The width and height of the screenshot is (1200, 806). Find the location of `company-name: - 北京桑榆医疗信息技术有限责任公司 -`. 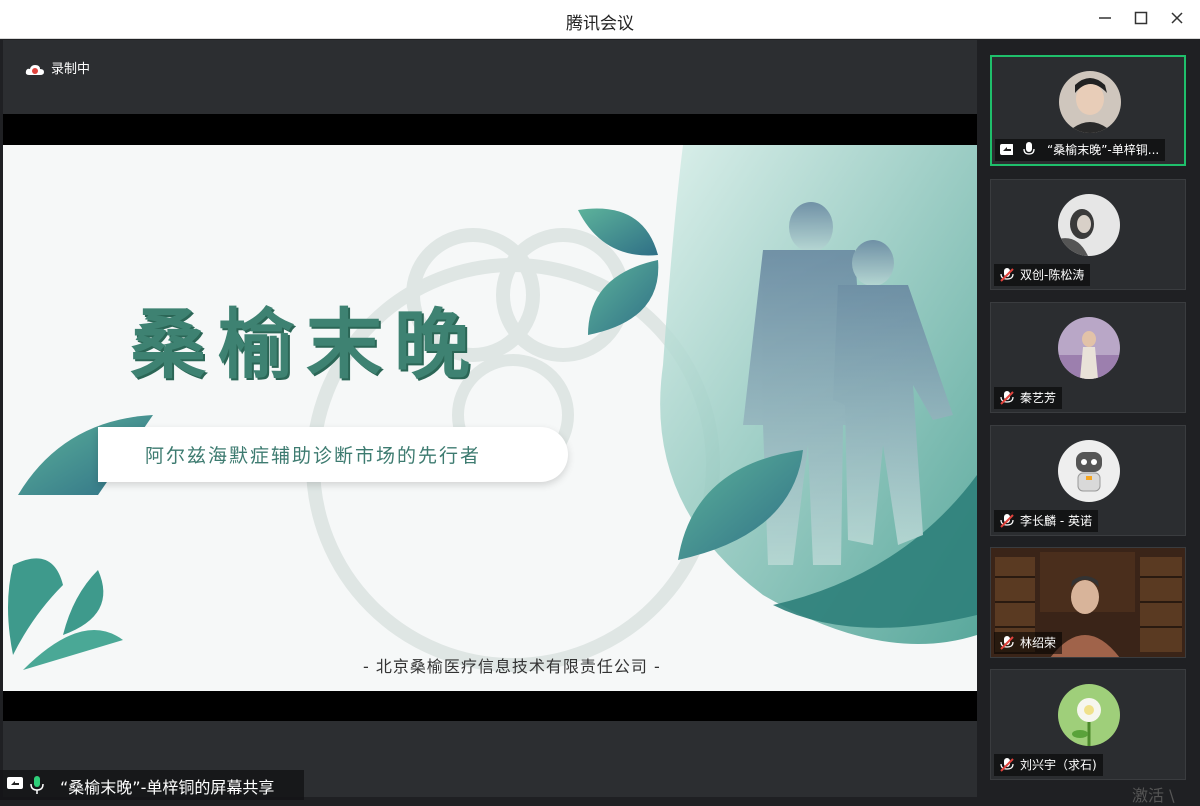

company-name: - 北京桑榆医疗信息技术有限责任公司 - is located at coordinates (512, 666).